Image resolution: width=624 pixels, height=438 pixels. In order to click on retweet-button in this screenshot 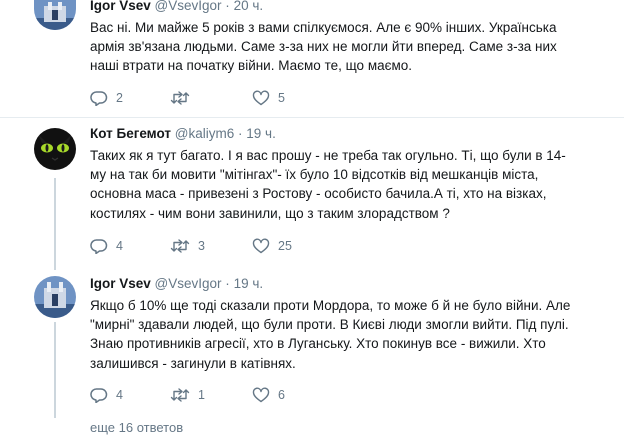, I will do `click(184, 98)`.